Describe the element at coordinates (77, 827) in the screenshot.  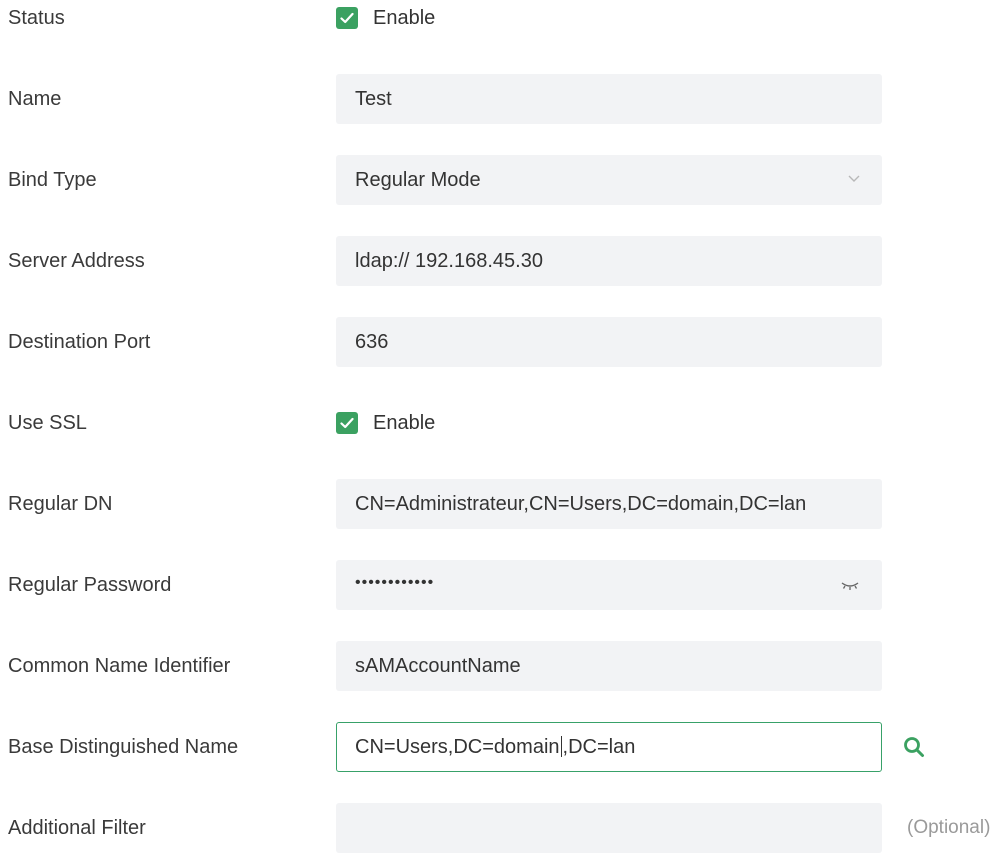
I see `additional-filter-label: Additional Filter` at that location.